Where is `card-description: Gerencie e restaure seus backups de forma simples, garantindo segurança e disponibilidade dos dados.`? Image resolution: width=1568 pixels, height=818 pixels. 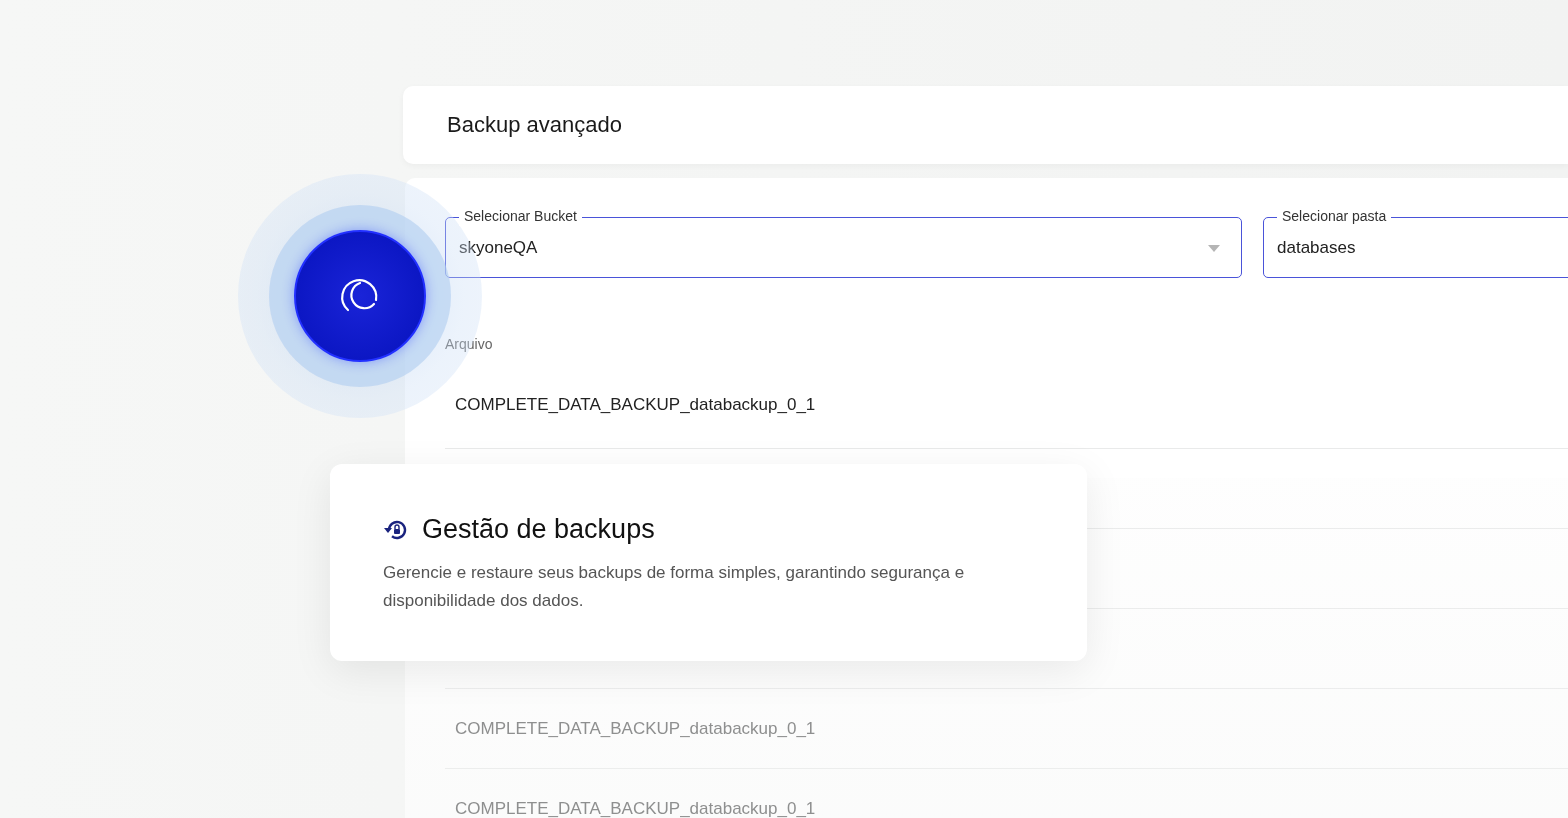
card-description: Gerencie e restaure seus backups de forma simples, garantindo segurança e disponibilidade dos dados. is located at coordinates (674, 587).